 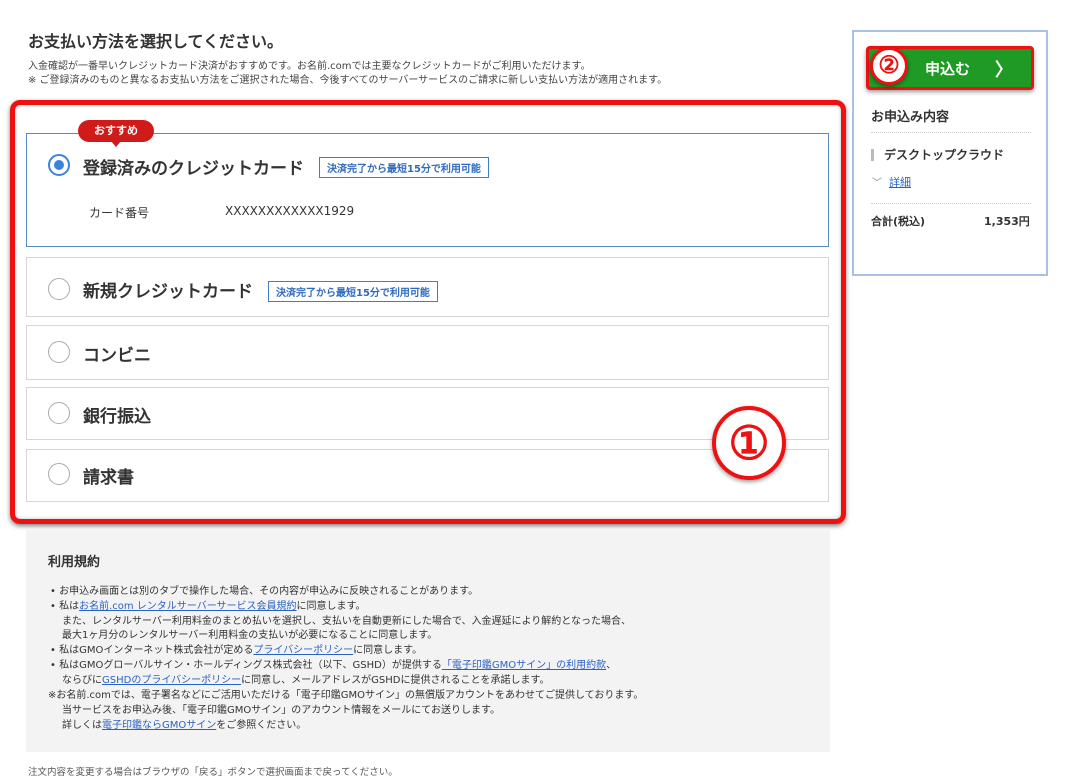 I want to click on product-name: デスクトップクラウド, so click(x=944, y=155).